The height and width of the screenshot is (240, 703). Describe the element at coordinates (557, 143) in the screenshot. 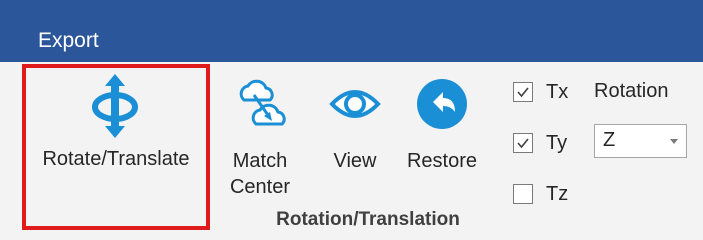

I see `ty-label: Ty` at that location.